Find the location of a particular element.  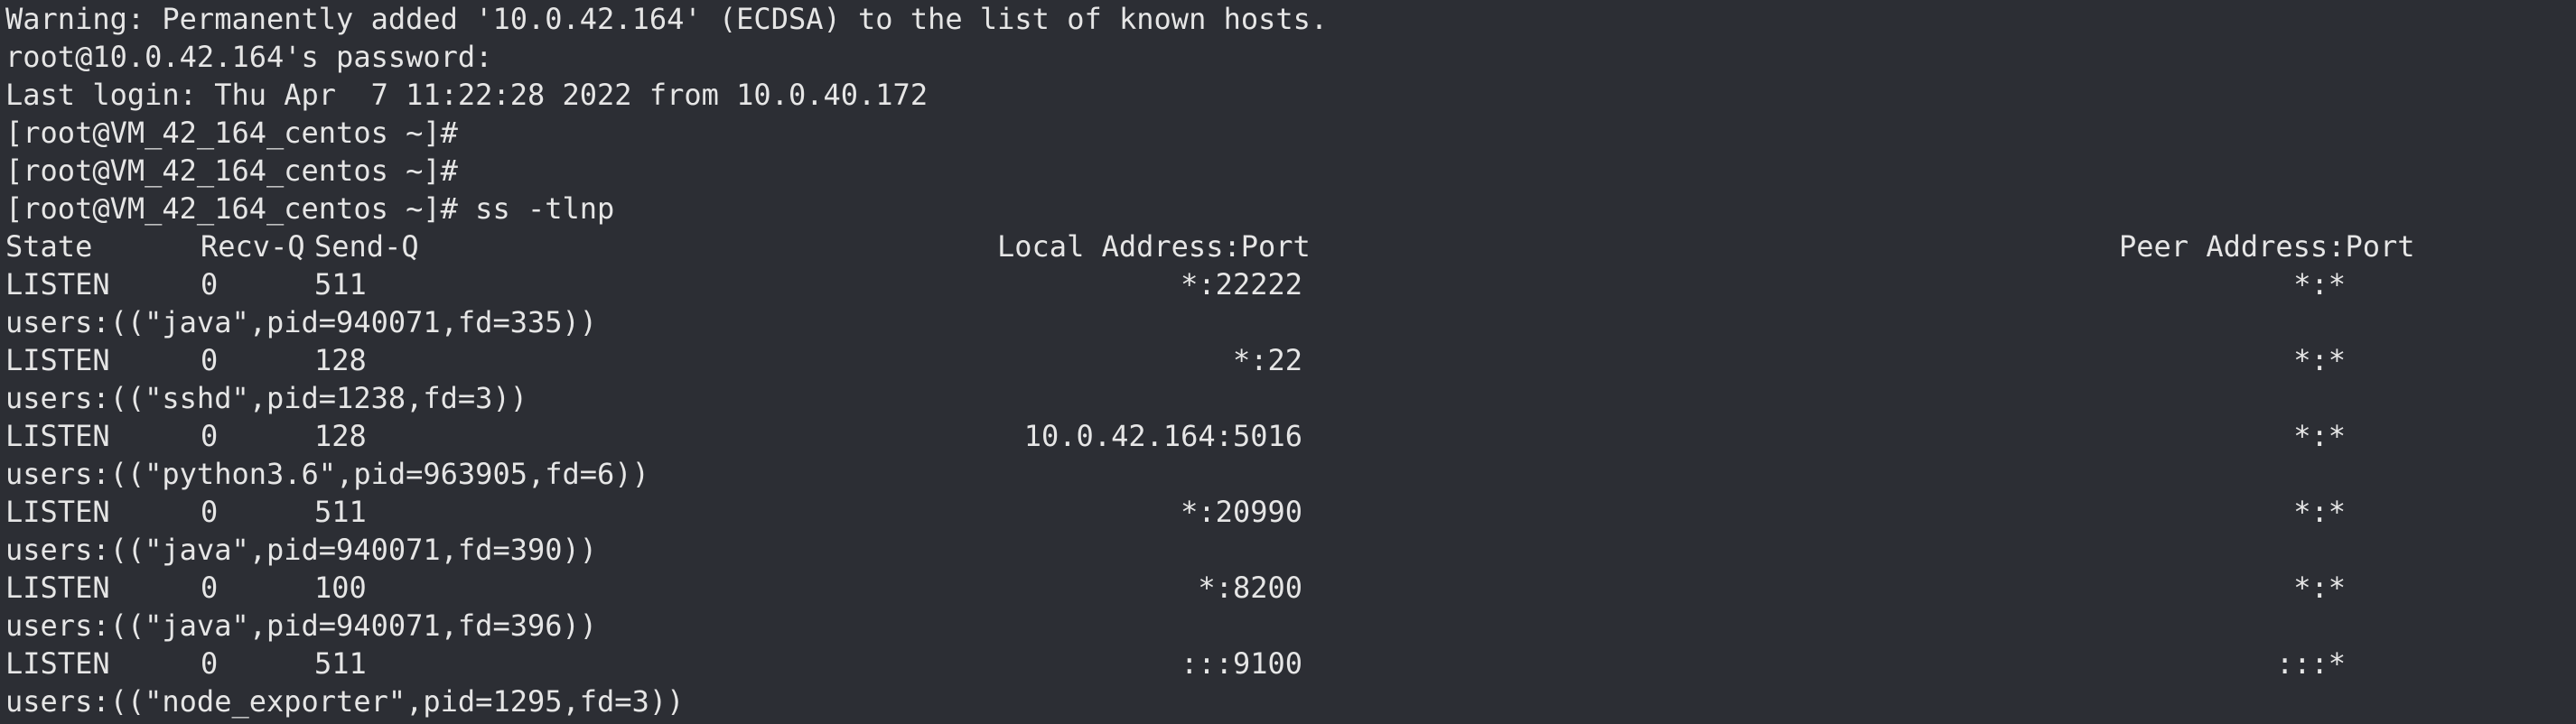

row-users: users:(("java",pid=940071,fd=390)) is located at coordinates (301, 550).